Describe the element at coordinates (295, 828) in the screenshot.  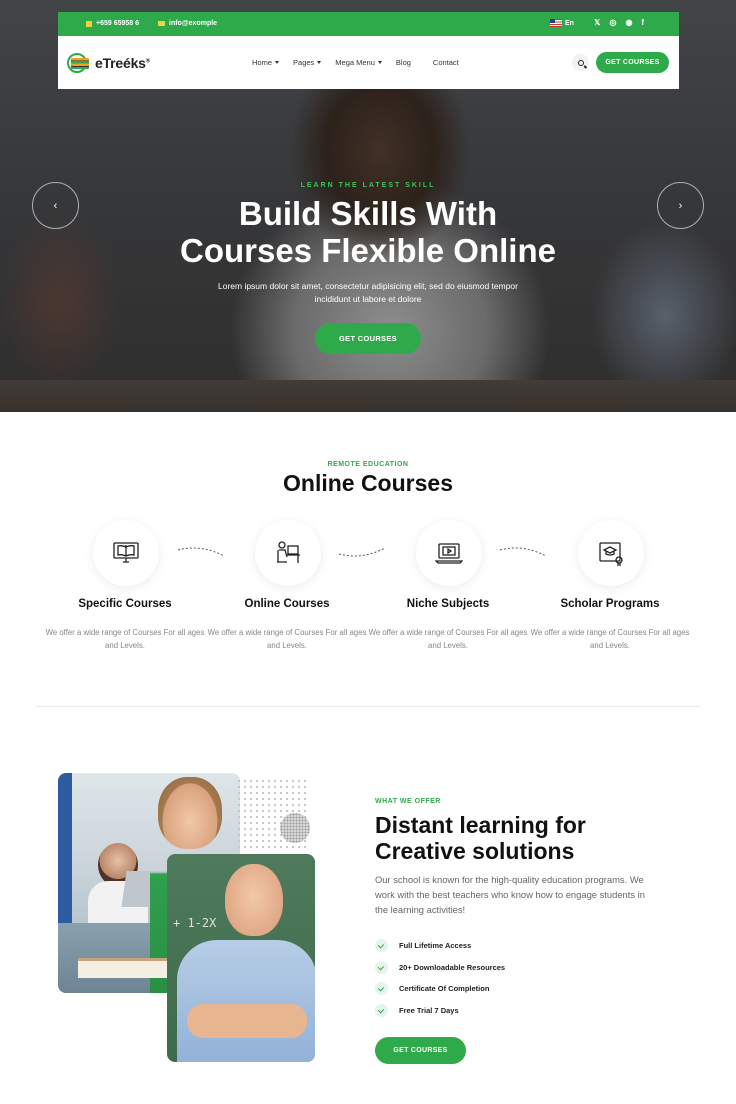
I see `dot-ball-decoration` at that location.